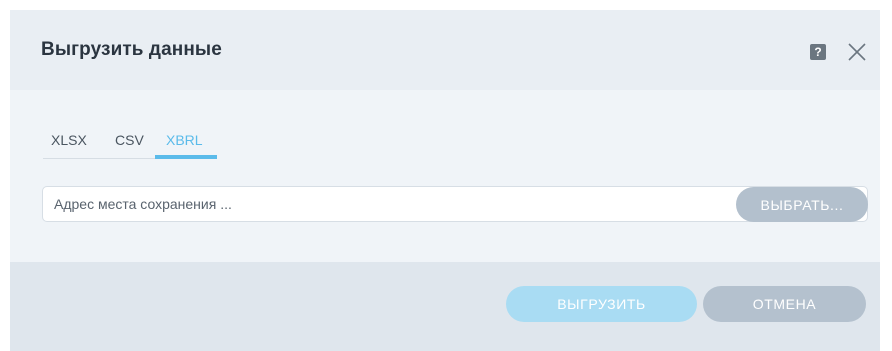 The height and width of the screenshot is (351, 892). What do you see at coordinates (818, 52) in the screenshot?
I see `help-icon: ?` at bounding box center [818, 52].